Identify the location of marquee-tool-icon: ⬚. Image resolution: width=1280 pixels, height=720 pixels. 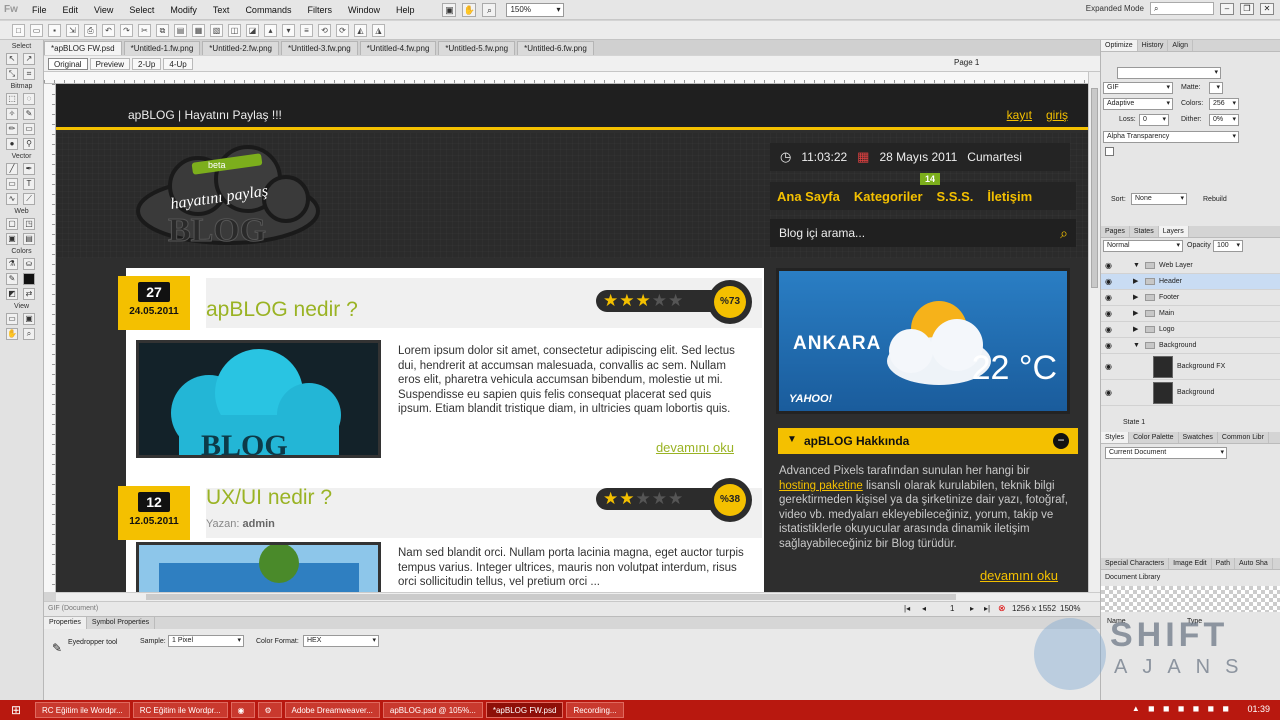
(12, 99).